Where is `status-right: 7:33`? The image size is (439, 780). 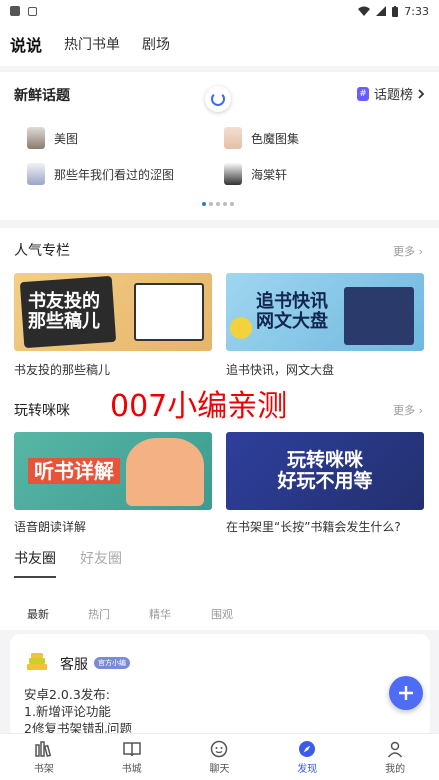 status-right: 7:33 is located at coordinates (393, 11).